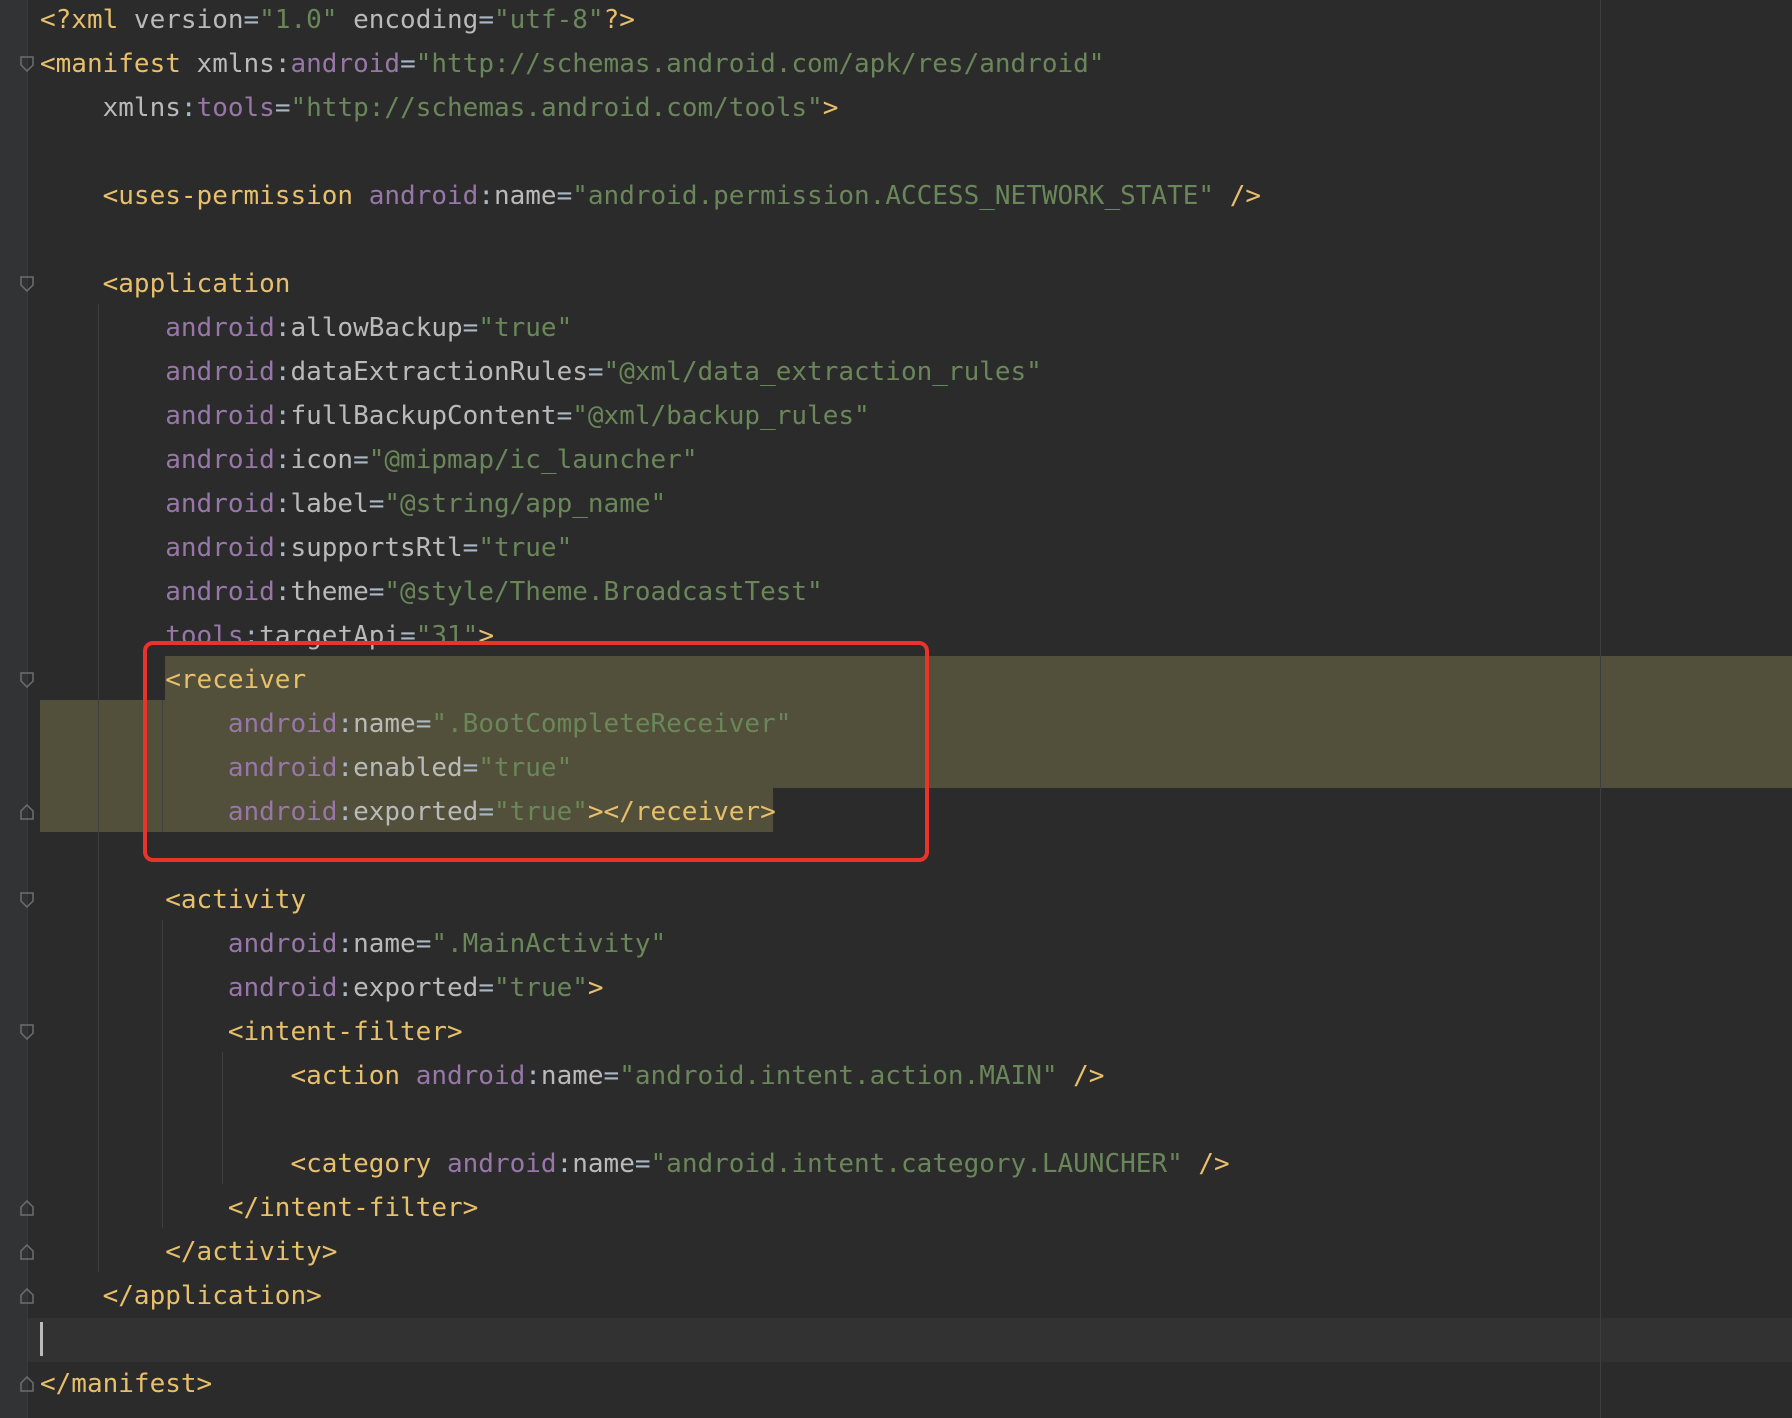  What do you see at coordinates (212, 1296) in the screenshot?
I see `code-token: </application>` at bounding box center [212, 1296].